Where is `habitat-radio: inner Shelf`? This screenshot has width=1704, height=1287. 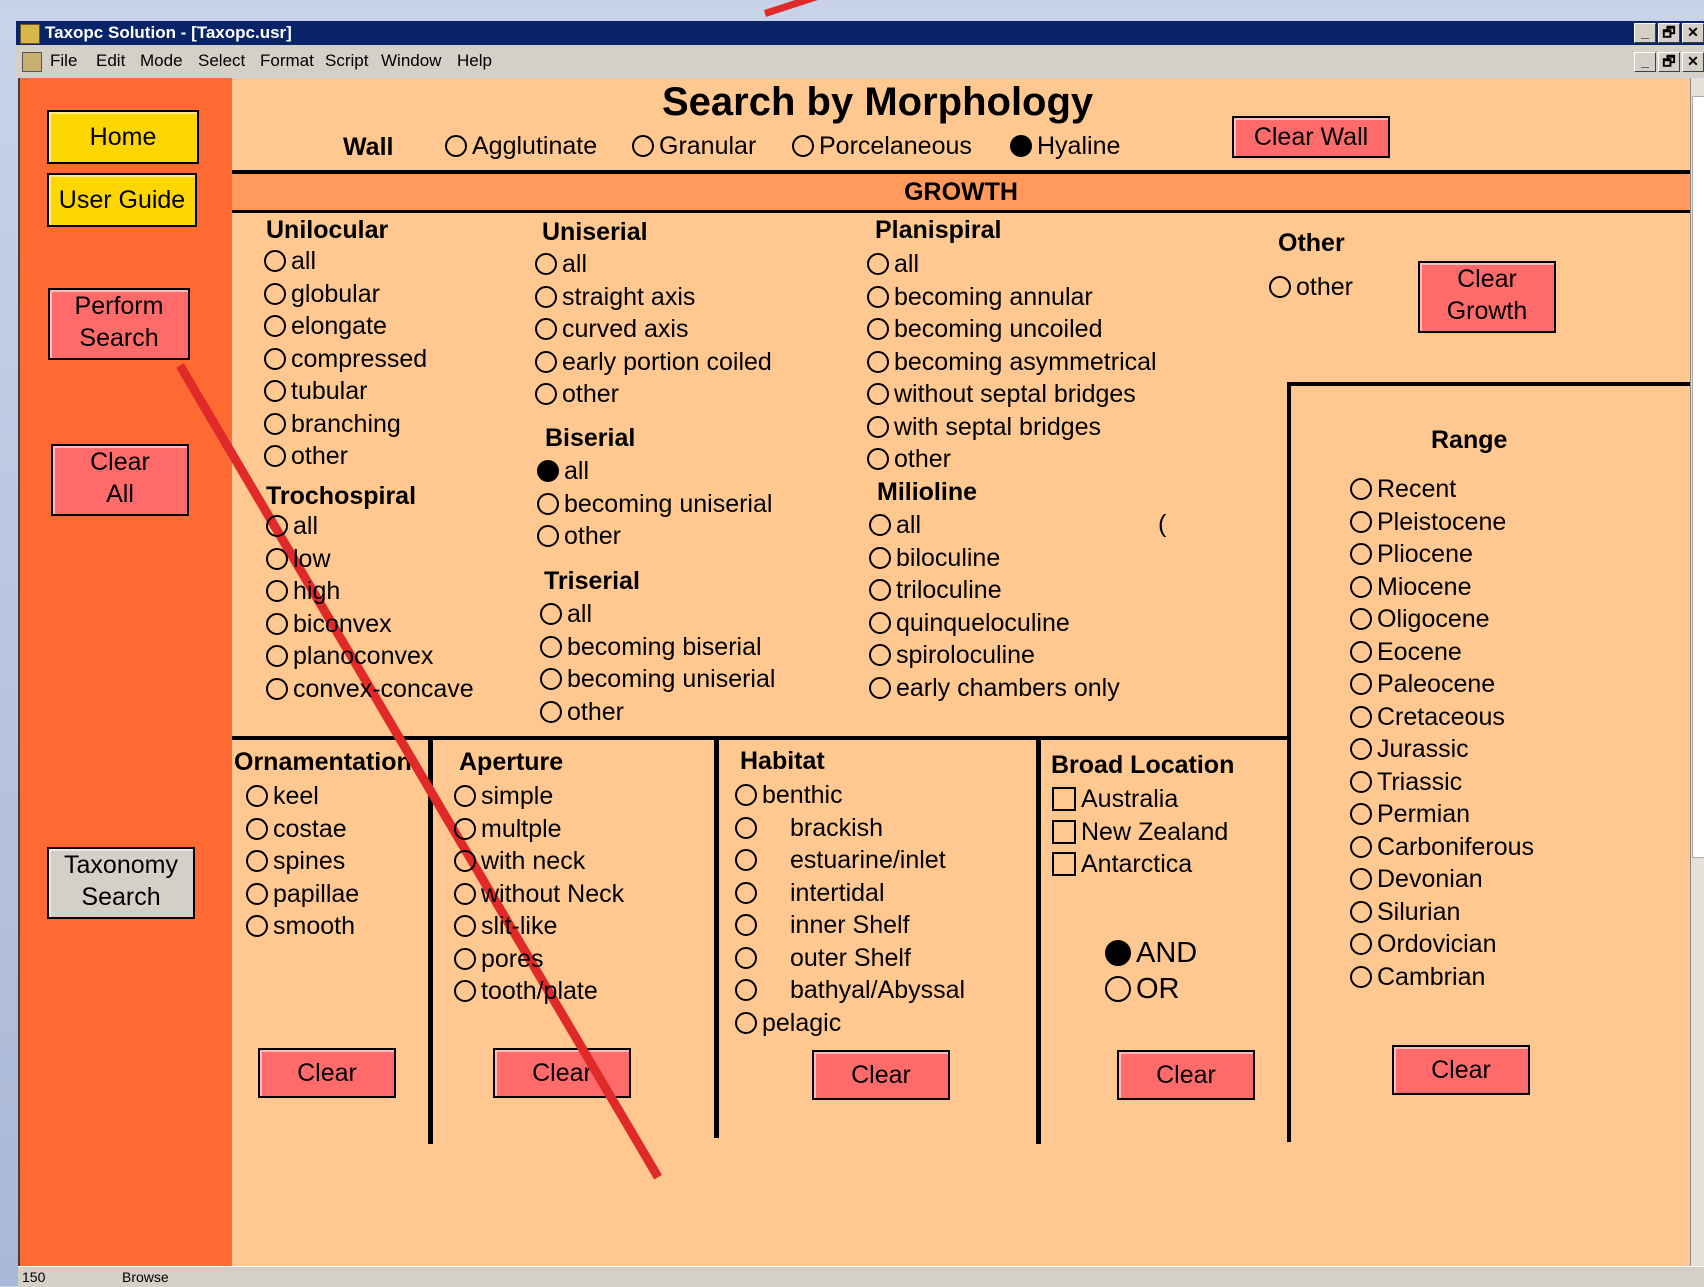
habitat-radio: inner Shelf is located at coordinates (822, 925).